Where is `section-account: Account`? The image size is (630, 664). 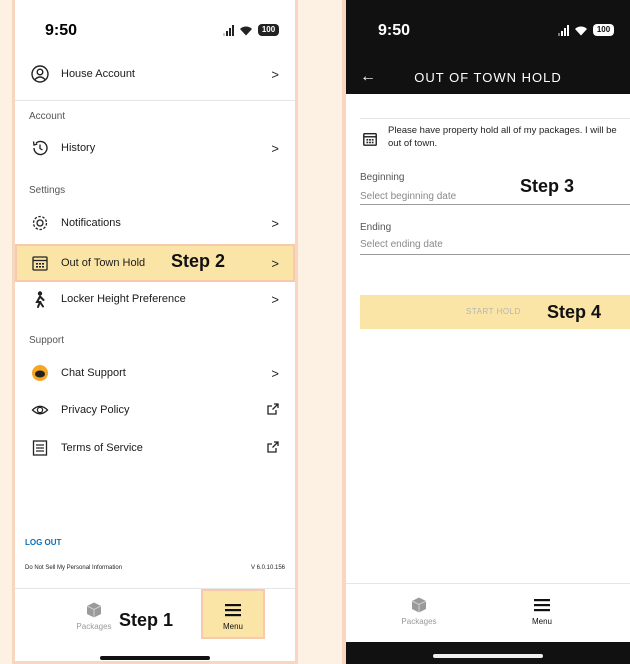
section-account: Account is located at coordinates (47, 116).